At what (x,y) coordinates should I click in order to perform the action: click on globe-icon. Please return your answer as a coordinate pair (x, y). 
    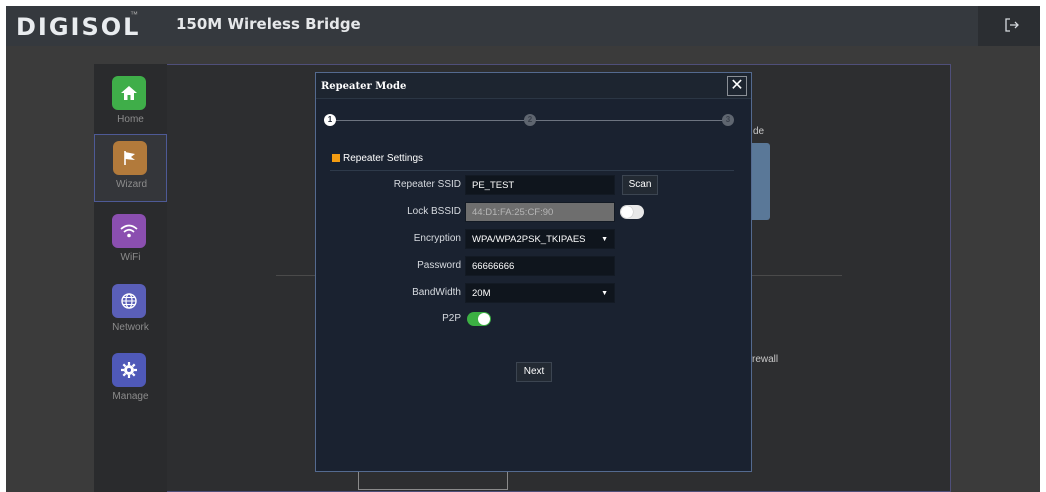
    Looking at the image, I should click on (129, 301).